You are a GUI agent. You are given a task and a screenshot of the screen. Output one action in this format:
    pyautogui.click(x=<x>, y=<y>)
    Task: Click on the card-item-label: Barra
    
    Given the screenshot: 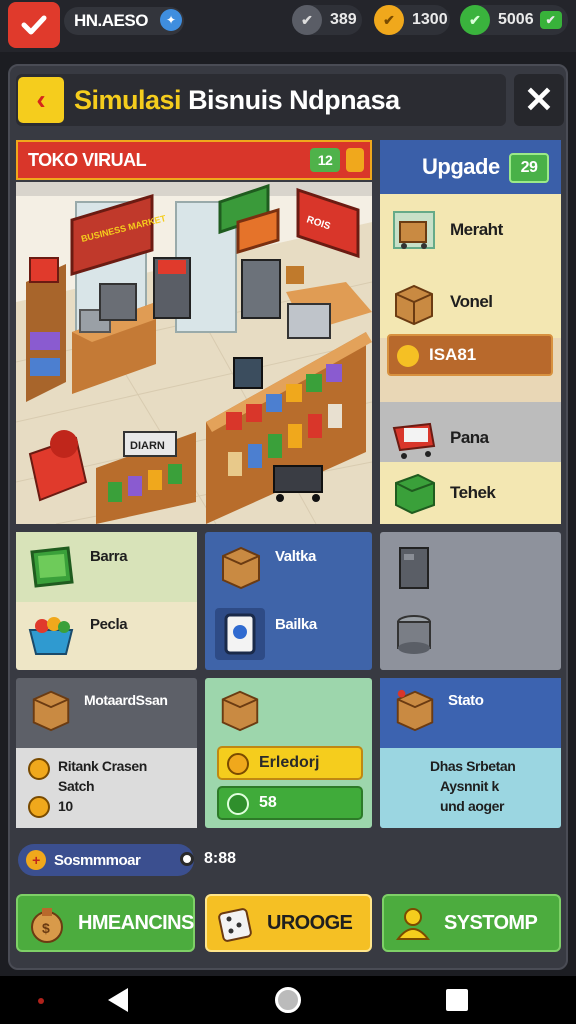 What is the action you would take?
    pyautogui.click(x=109, y=556)
    